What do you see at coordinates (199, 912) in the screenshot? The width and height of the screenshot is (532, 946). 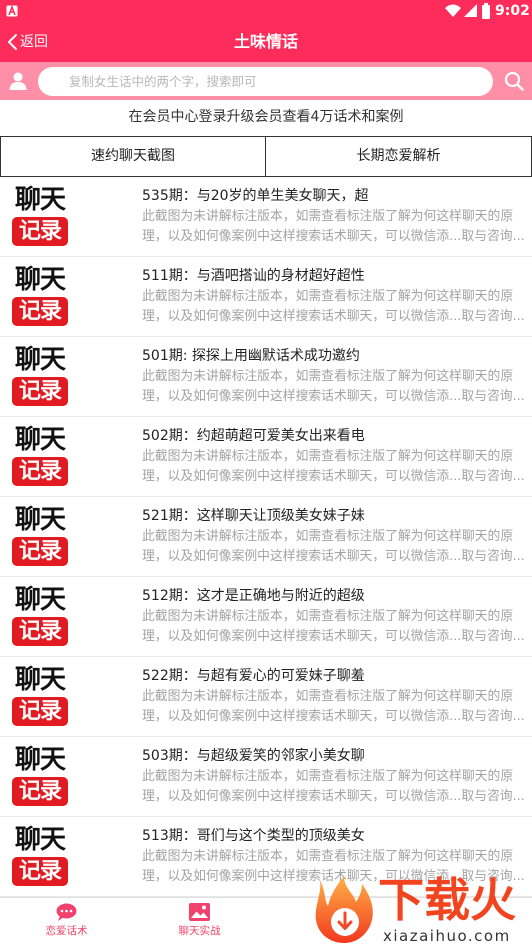 I see `picture-icon` at bounding box center [199, 912].